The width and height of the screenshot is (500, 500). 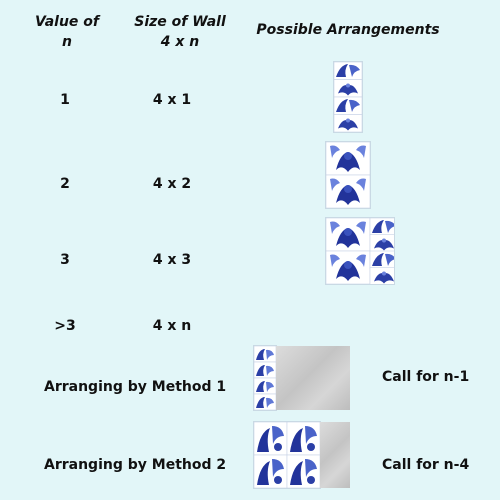 I want to click on method-1-call: Call for n-1, so click(x=426, y=377).